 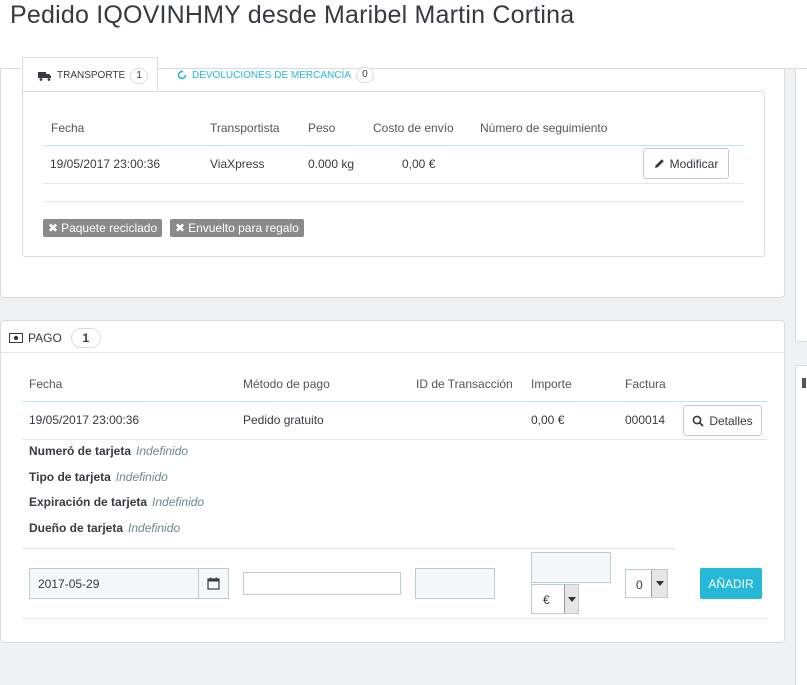 What do you see at coordinates (45, 338) in the screenshot?
I see `payment-heading-label: Pago` at bounding box center [45, 338].